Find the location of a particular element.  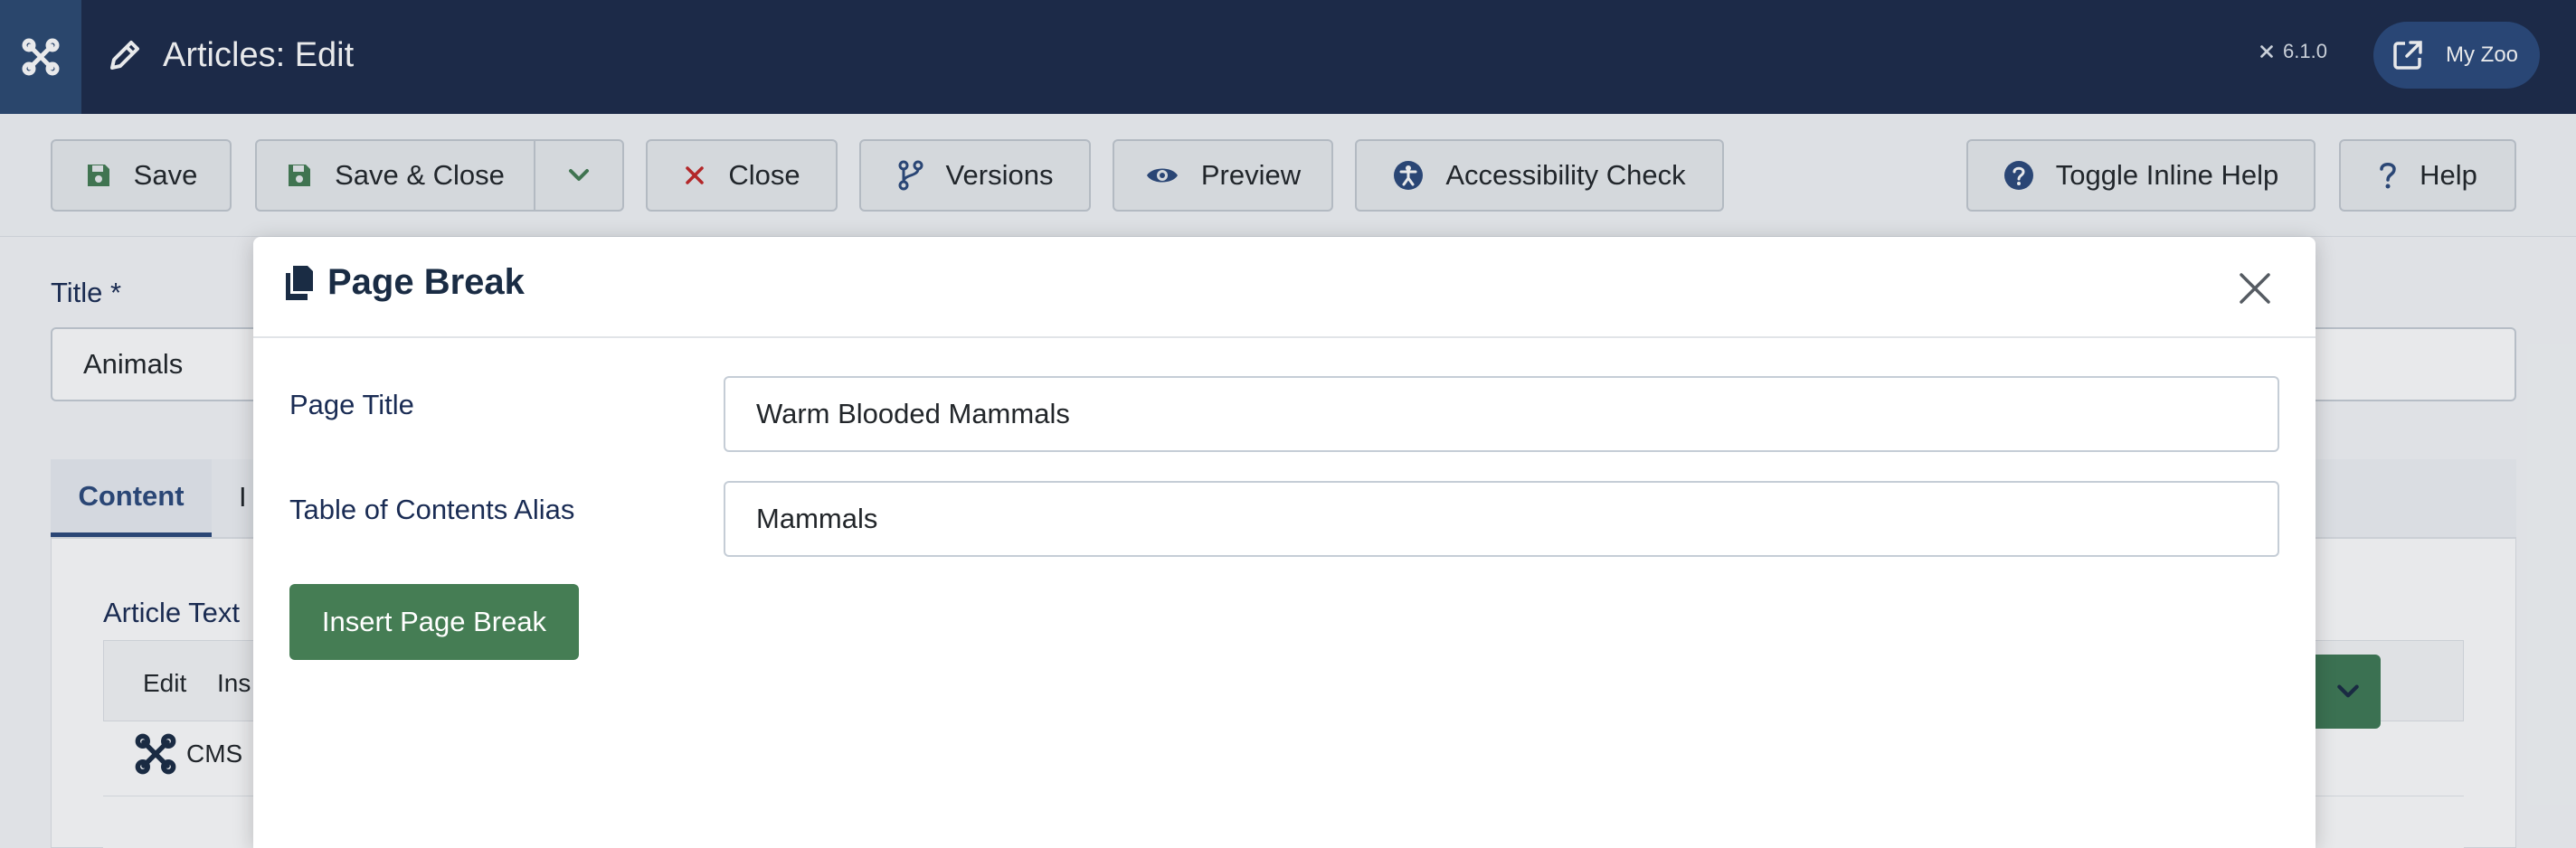

copy-icon is located at coordinates (299, 282).